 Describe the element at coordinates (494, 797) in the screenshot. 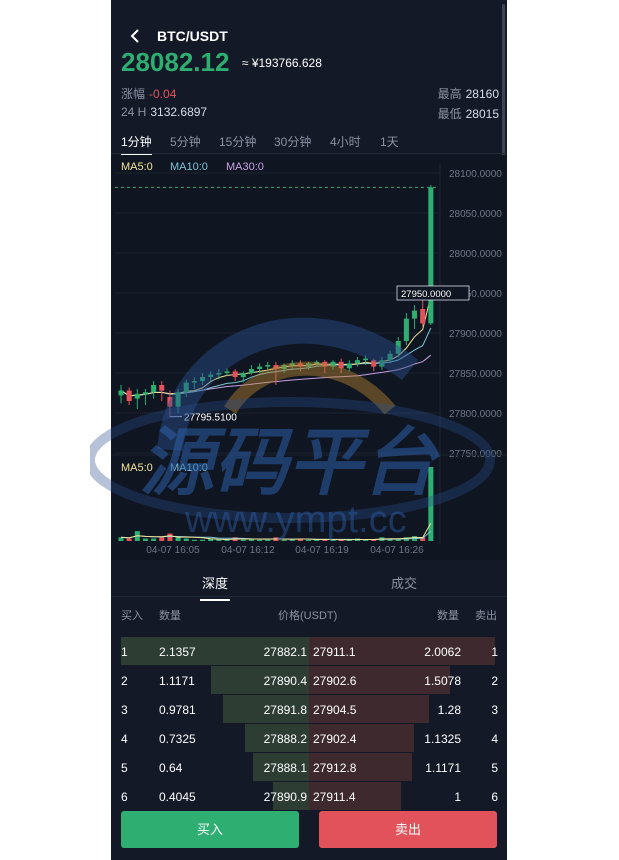

I see `ask-index: 6` at that location.